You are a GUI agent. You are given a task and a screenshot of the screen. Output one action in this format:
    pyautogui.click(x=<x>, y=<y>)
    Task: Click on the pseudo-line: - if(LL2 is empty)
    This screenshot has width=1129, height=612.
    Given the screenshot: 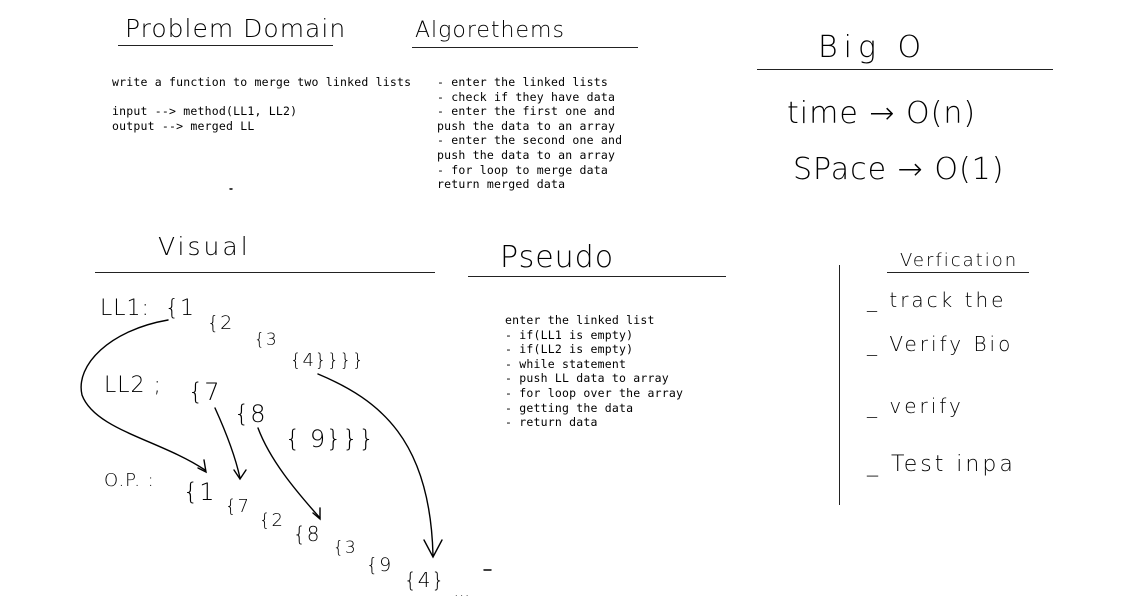 What is the action you would take?
    pyautogui.click(x=569, y=349)
    